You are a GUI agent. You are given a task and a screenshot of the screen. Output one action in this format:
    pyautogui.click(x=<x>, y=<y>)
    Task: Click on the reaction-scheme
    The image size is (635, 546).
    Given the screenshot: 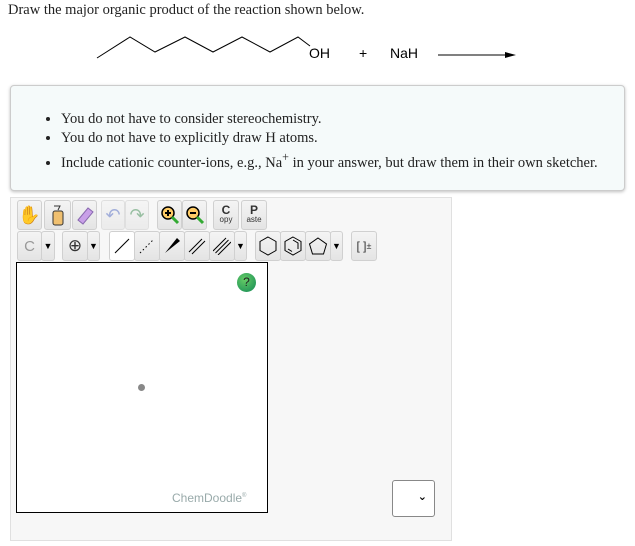 What is the action you would take?
    pyautogui.click(x=306, y=47)
    